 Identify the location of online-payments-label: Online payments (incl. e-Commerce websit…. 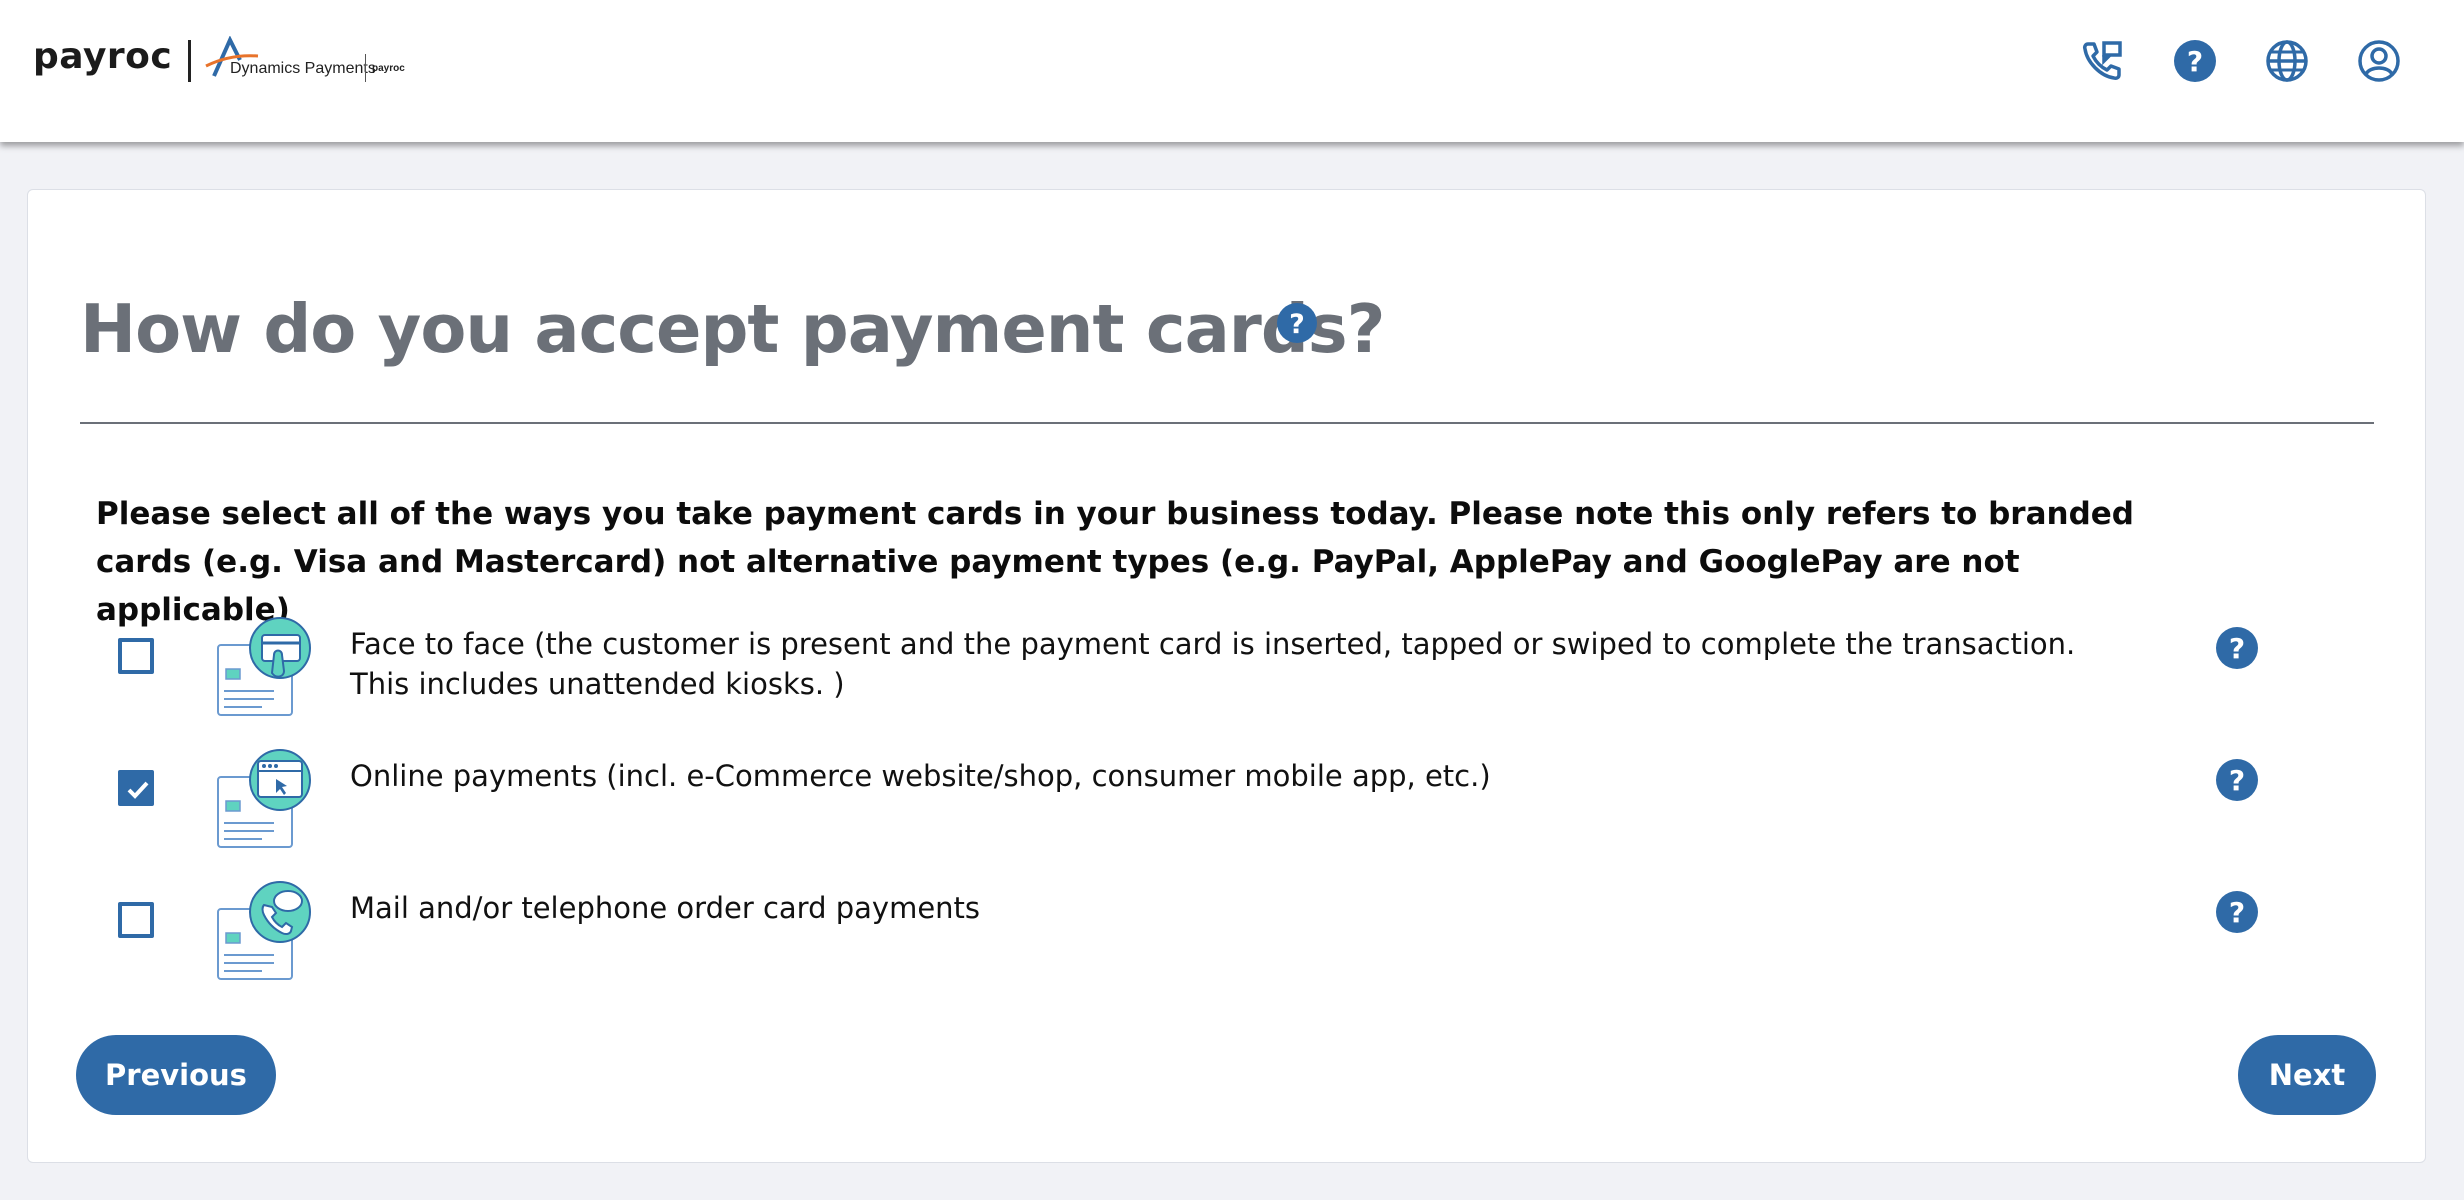
(920, 776).